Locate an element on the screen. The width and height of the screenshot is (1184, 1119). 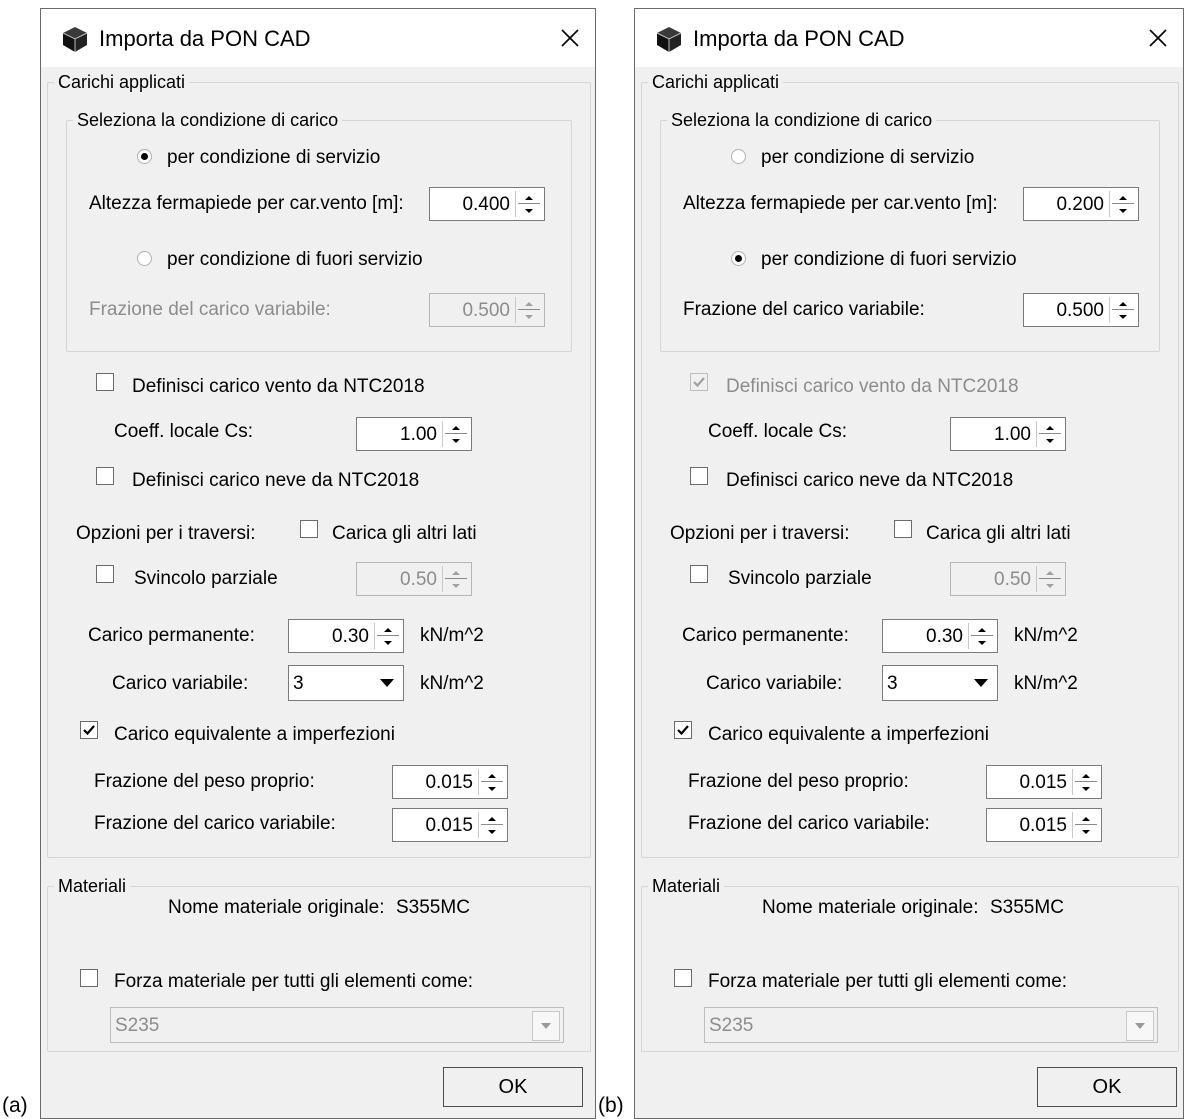
neve-label: Definisci carico neve da NTC2018 is located at coordinates (870, 480).